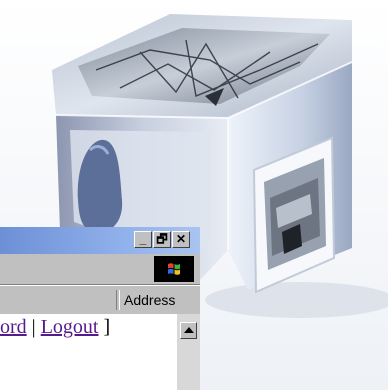 This screenshot has width=388, height=390. I want to click on page-content: ord | Logout ], so click(88, 352).